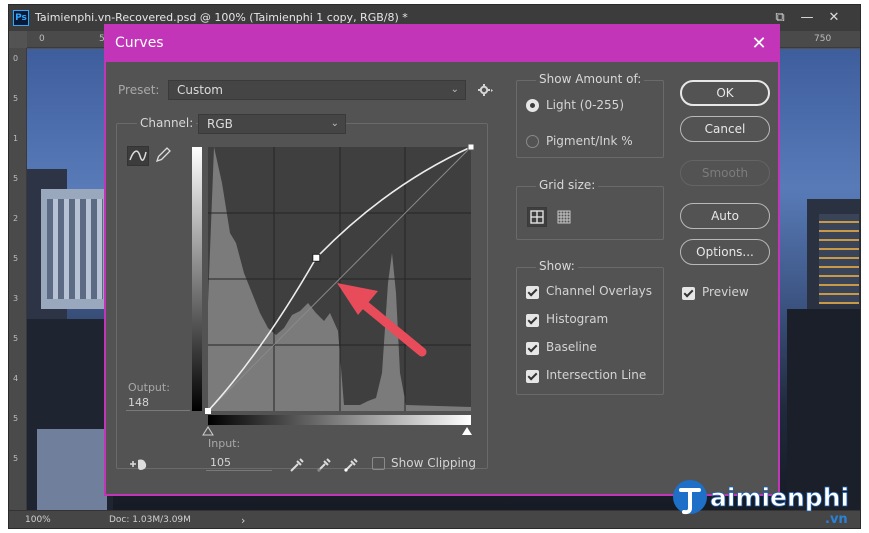  Describe the element at coordinates (149, 387) in the screenshot. I see `output-label: Output:` at that location.